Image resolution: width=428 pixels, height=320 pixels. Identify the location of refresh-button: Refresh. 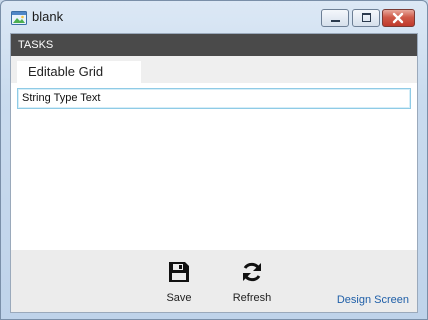
(252, 282).